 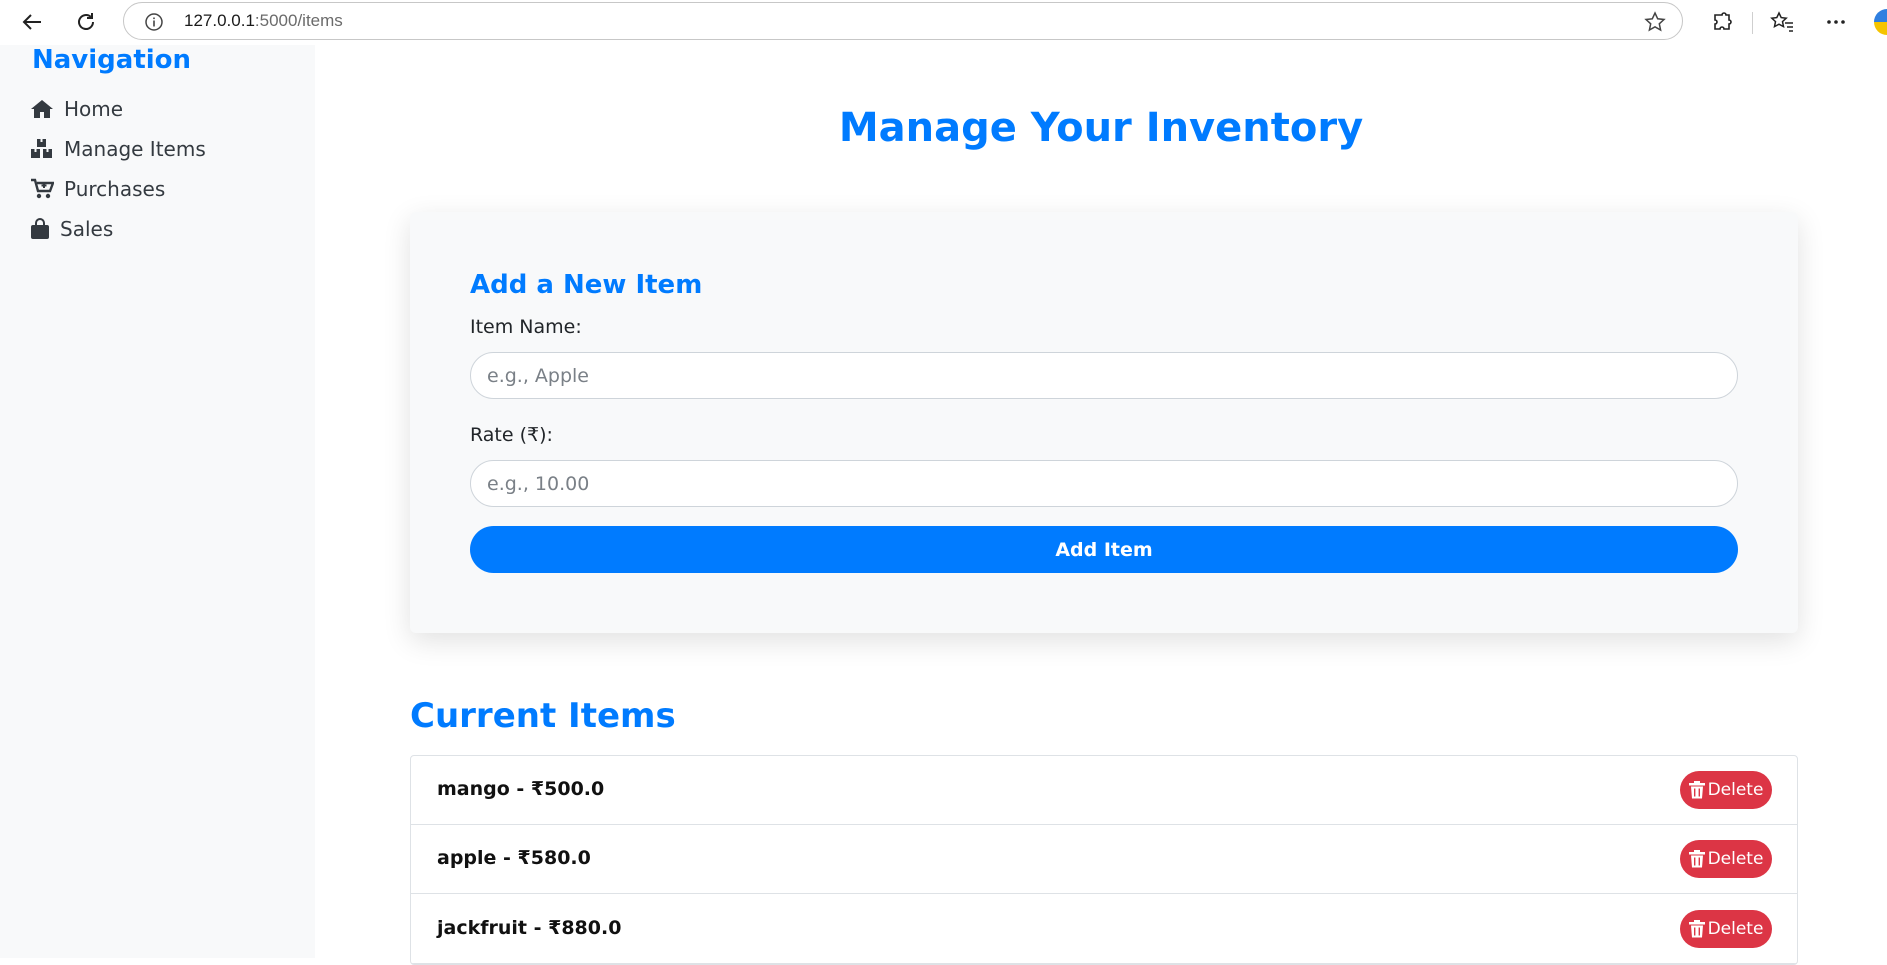 I want to click on item-name-label: Item Name:, so click(x=526, y=327).